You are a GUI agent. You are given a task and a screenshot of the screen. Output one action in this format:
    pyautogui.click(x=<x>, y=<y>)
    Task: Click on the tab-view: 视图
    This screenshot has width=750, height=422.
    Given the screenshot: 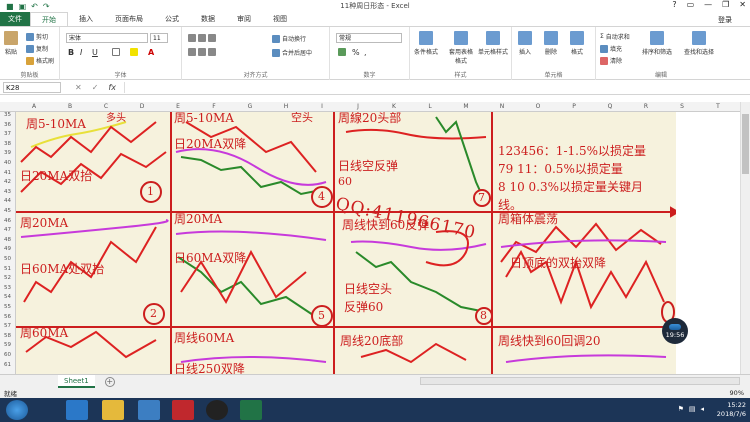 What is the action you would take?
    pyautogui.click(x=280, y=19)
    